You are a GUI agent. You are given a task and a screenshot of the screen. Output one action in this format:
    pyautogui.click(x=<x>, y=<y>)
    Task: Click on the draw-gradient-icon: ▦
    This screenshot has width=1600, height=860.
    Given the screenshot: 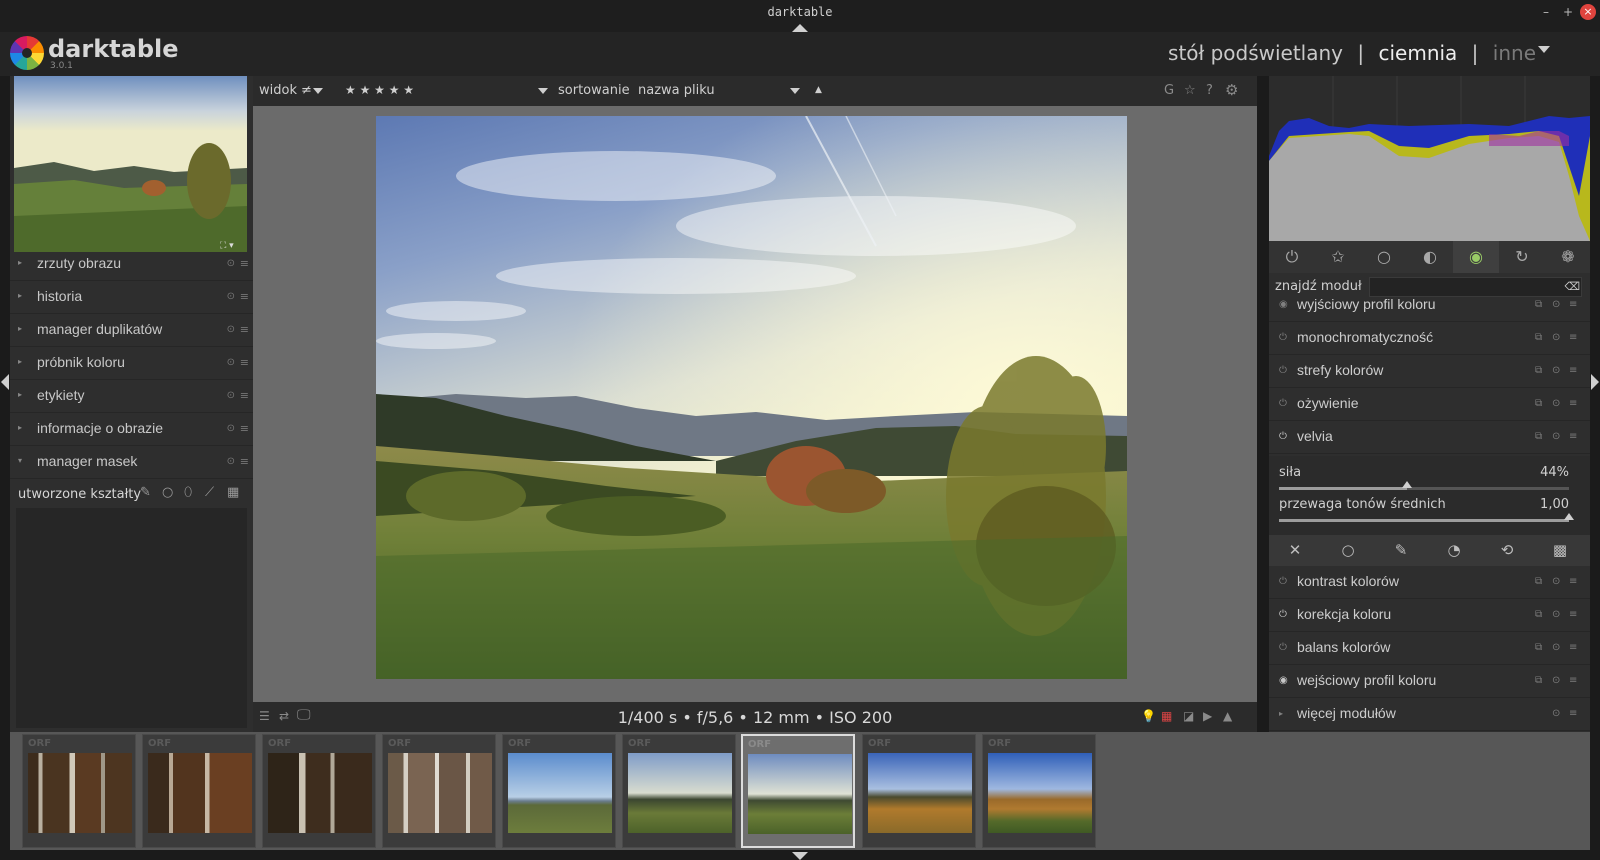 What is the action you would take?
    pyautogui.click(x=233, y=492)
    